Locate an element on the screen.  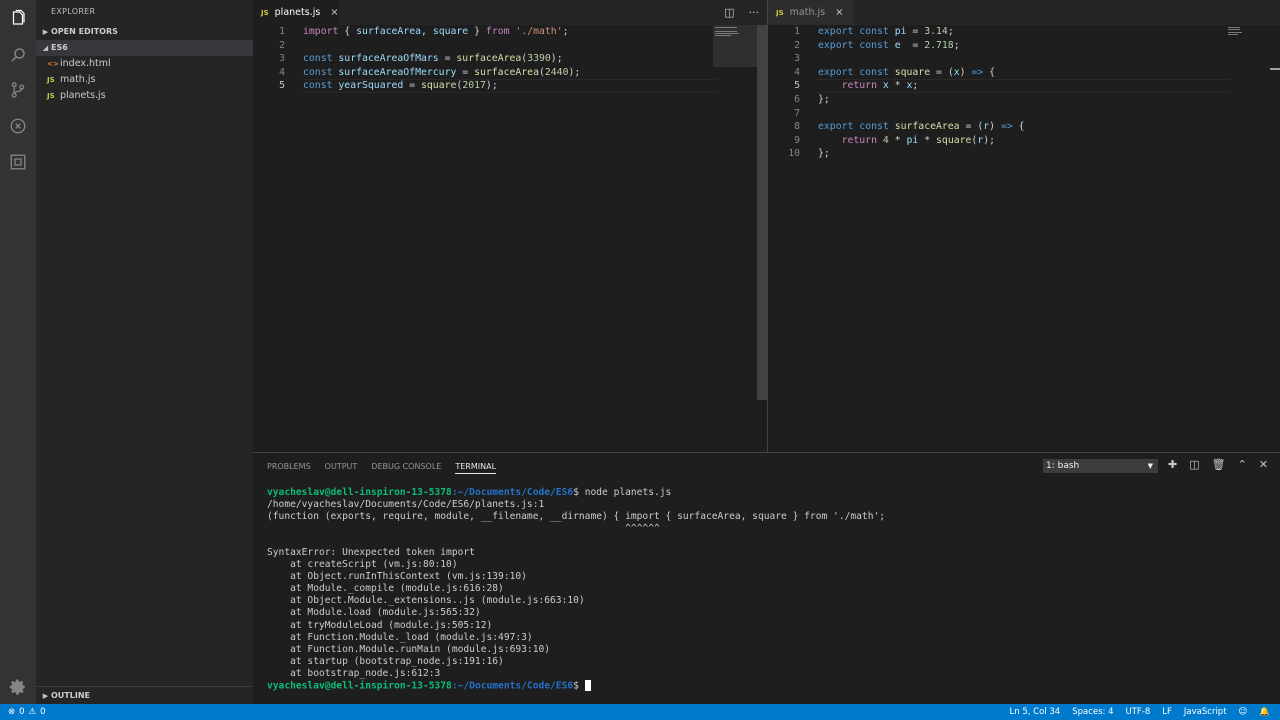
vertical-scrollbar is located at coordinates (762, 212).